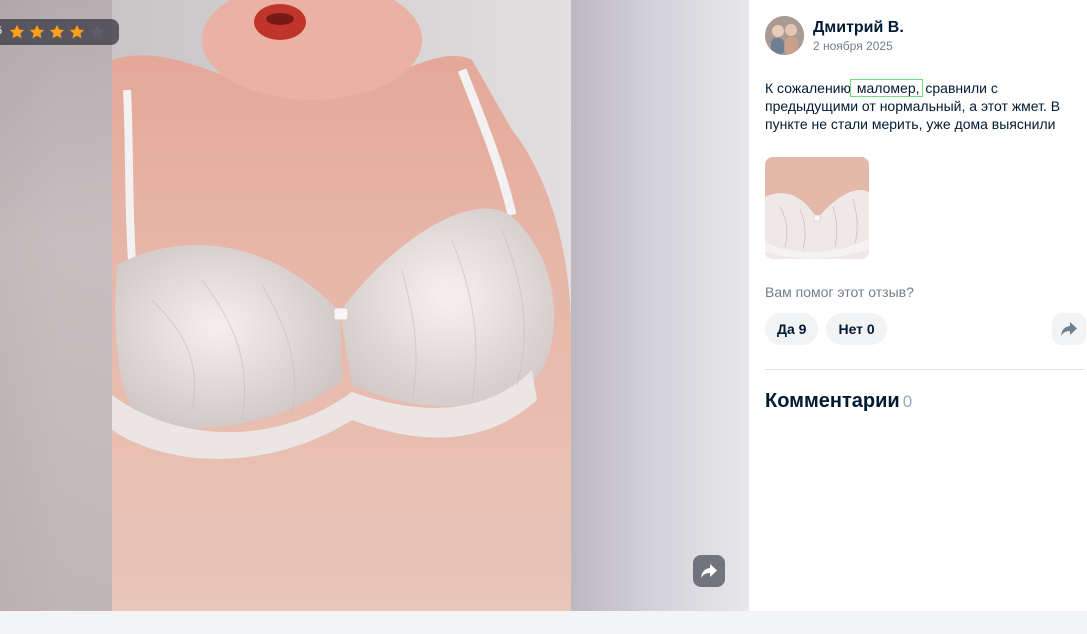 This screenshot has width=1087, height=634. What do you see at coordinates (802, 329) in the screenshot?
I see `vote-yes-count: 9` at bounding box center [802, 329].